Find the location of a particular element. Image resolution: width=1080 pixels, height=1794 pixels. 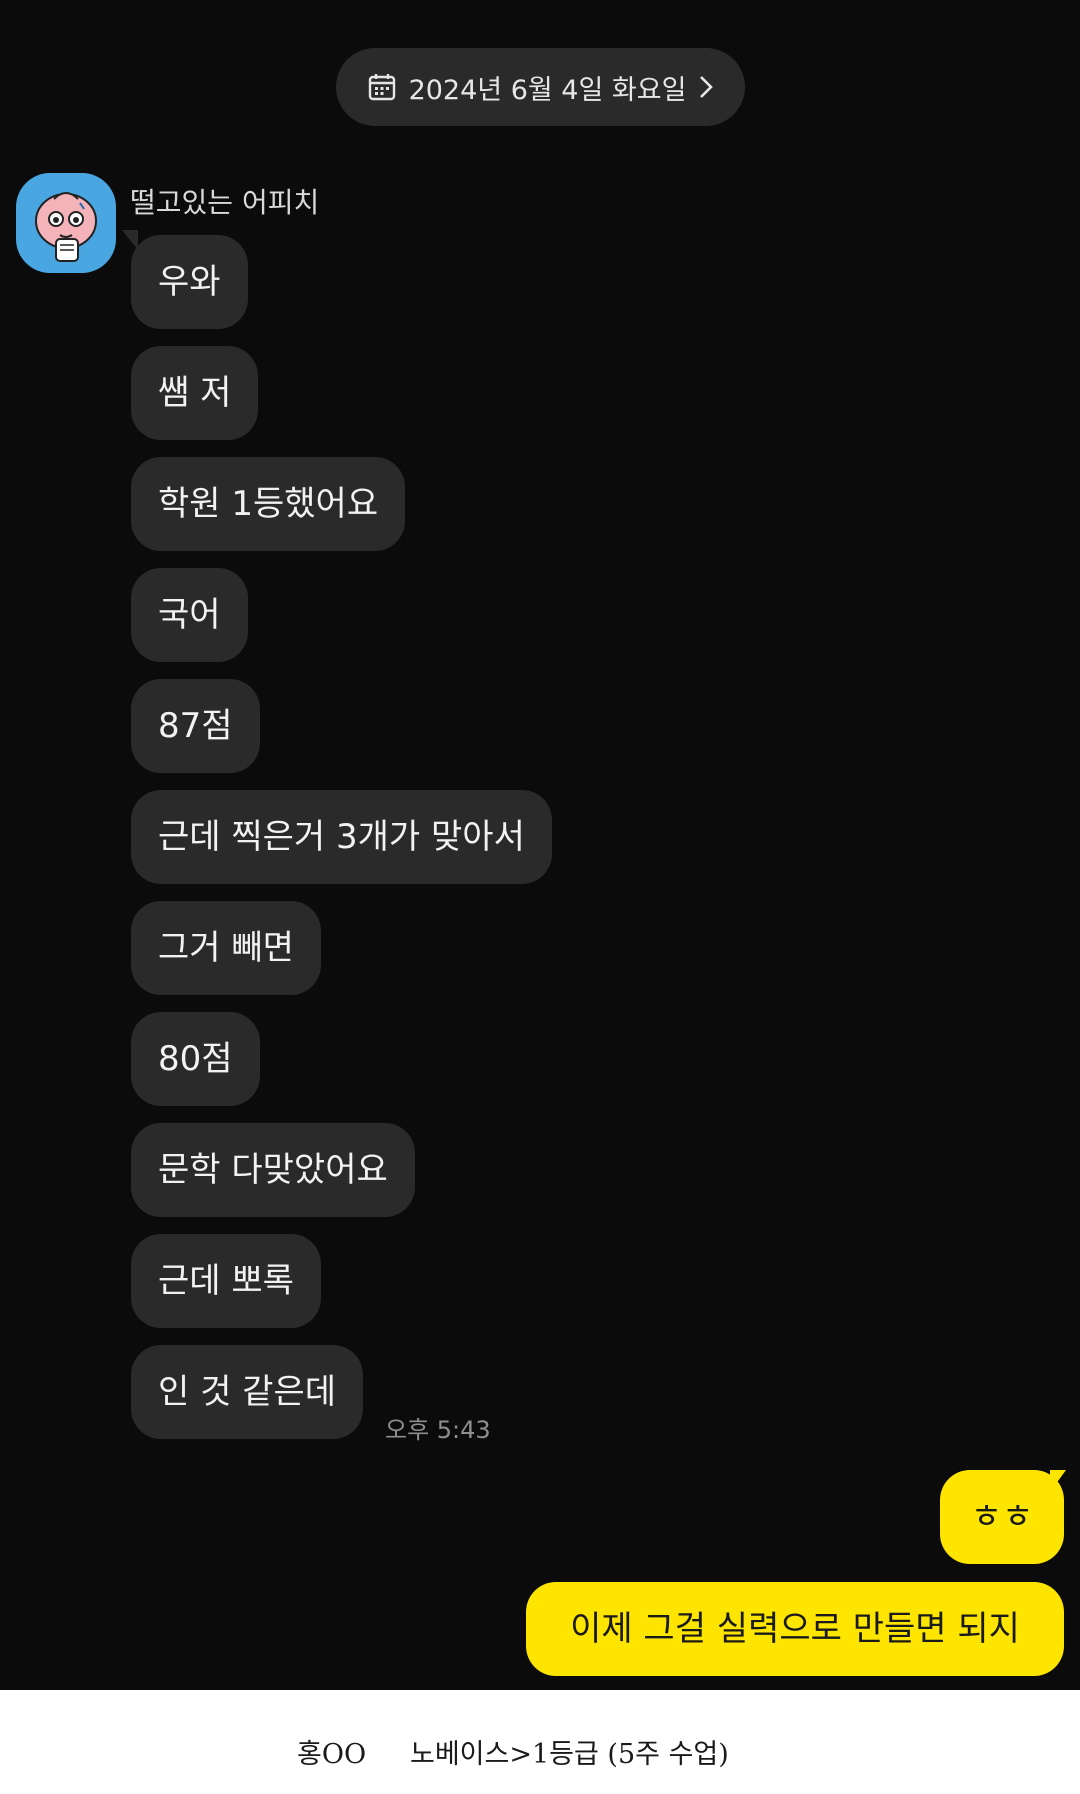

message-timestamp: 오후 5:43 is located at coordinates (438, 1430).